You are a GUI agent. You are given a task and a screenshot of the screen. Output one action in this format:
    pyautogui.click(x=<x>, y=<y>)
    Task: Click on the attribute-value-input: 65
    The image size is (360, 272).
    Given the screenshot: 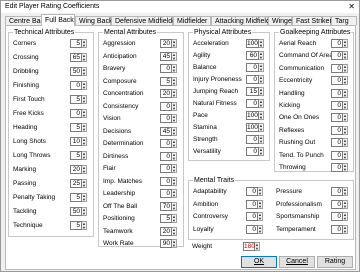 What is the action you would take?
    pyautogui.click(x=76, y=57)
    